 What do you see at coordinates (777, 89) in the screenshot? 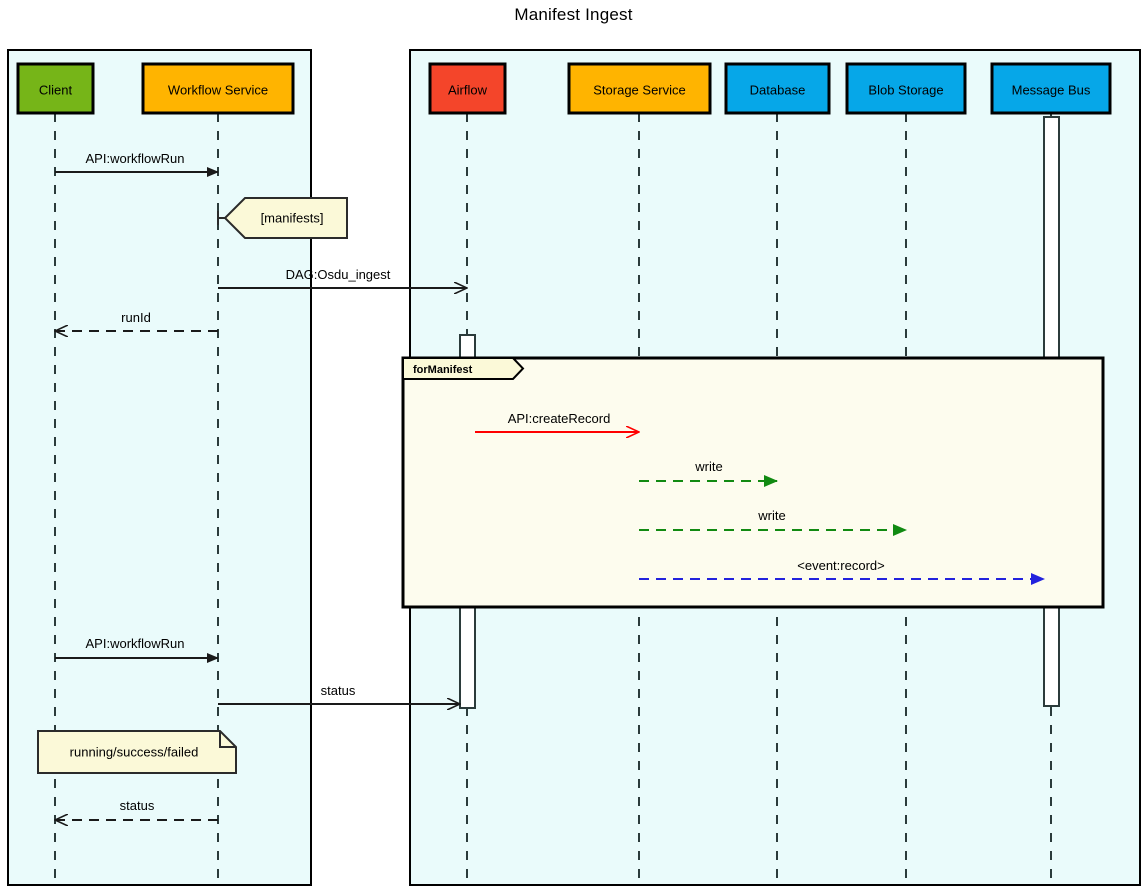
I see `participant-label-database: Database` at bounding box center [777, 89].